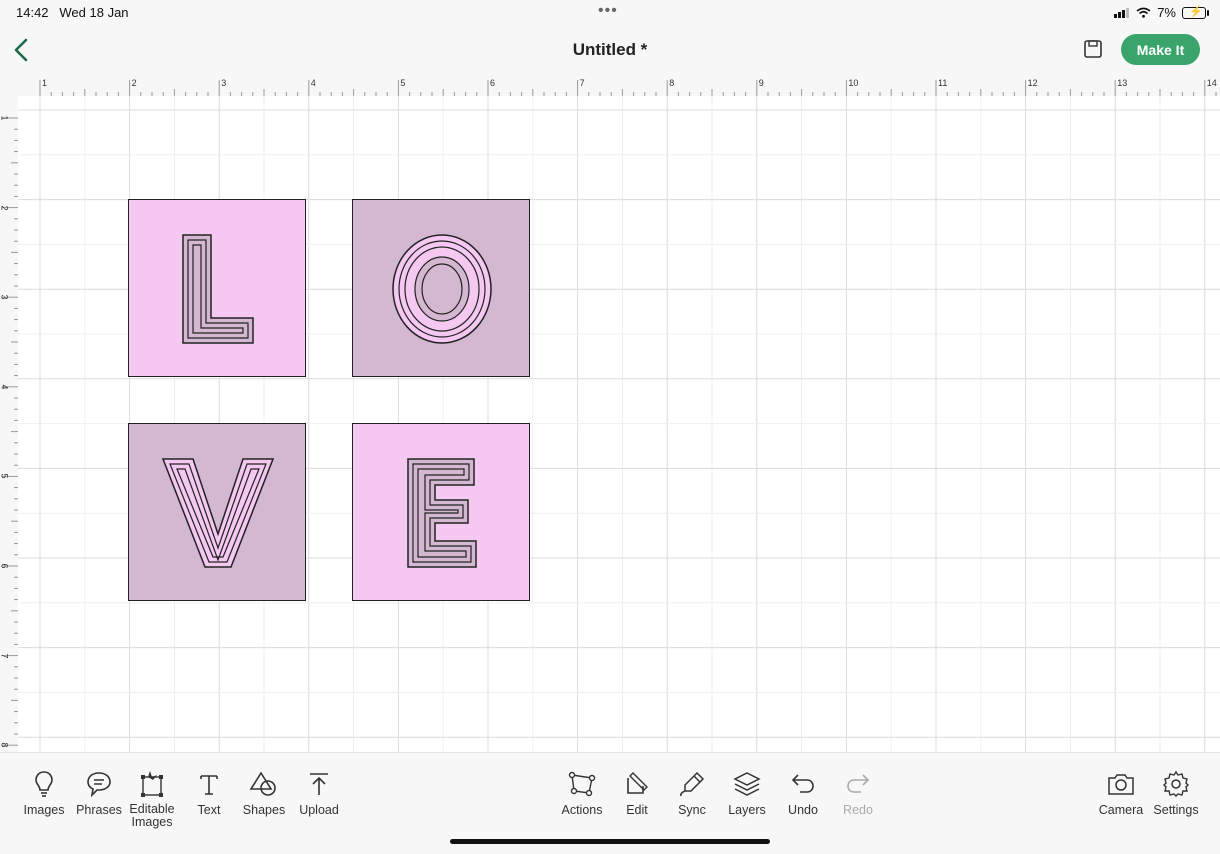 The image size is (1220, 854). I want to click on sync-icon, so click(692, 784).